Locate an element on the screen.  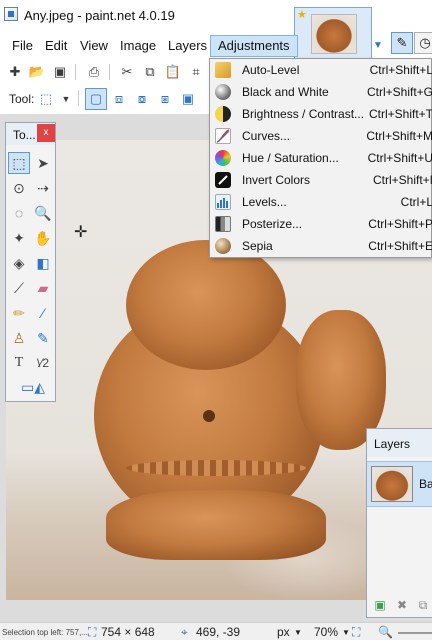
menu-bar: File Edit View Image Layers Adjustments is located at coordinates (149, 45).